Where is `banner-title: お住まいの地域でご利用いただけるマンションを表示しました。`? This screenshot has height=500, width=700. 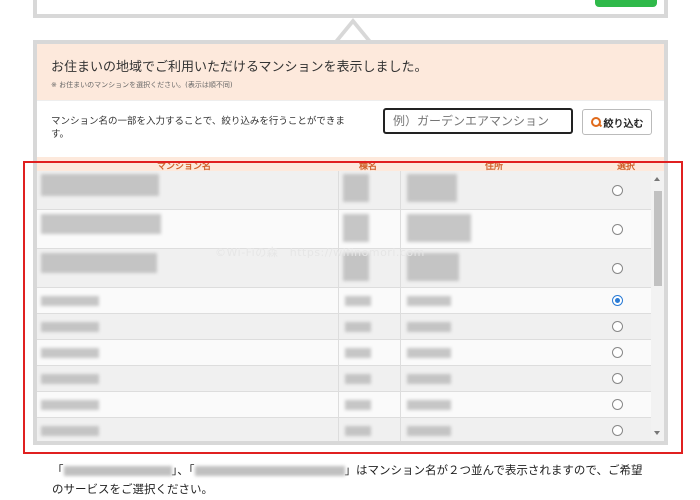 banner-title: お住まいの地域でご利用いただけるマンションを表示しました。 is located at coordinates (239, 67).